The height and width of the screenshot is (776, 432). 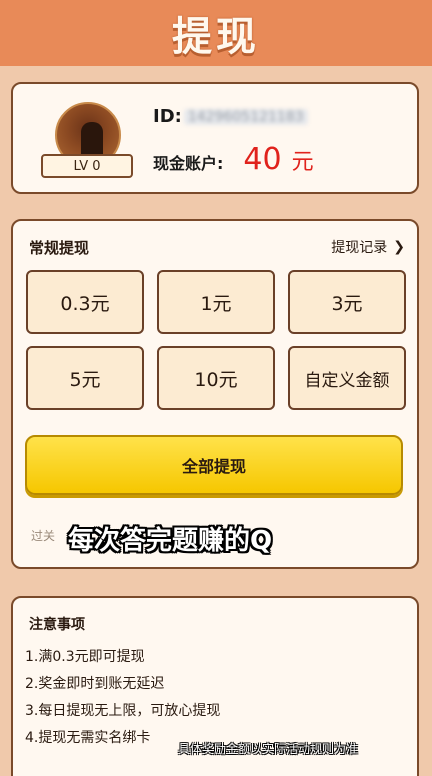 What do you see at coordinates (347, 302) in the screenshot?
I see `amount-option-3: 3元` at bounding box center [347, 302].